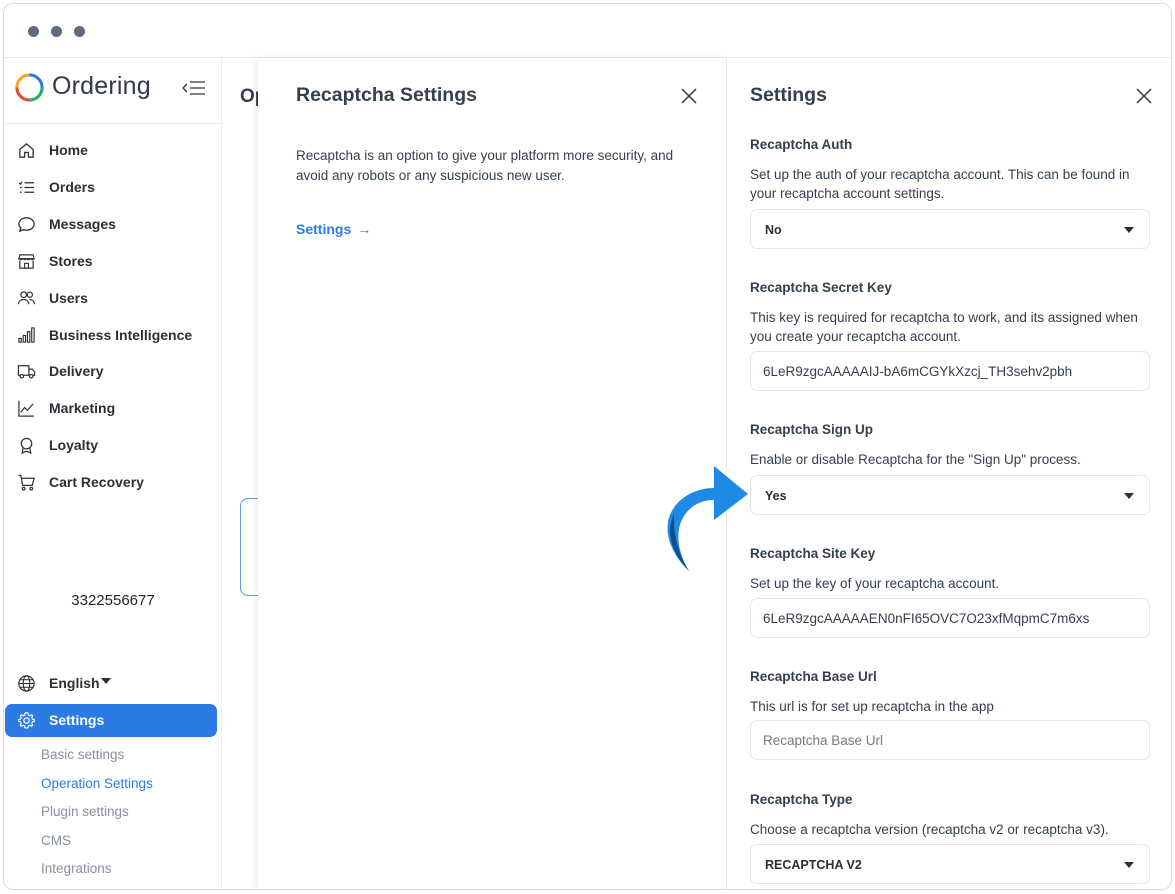 This screenshot has height=894, width=1175. Describe the element at coordinates (773, 230) in the screenshot. I see `auth-select-value: No` at that location.